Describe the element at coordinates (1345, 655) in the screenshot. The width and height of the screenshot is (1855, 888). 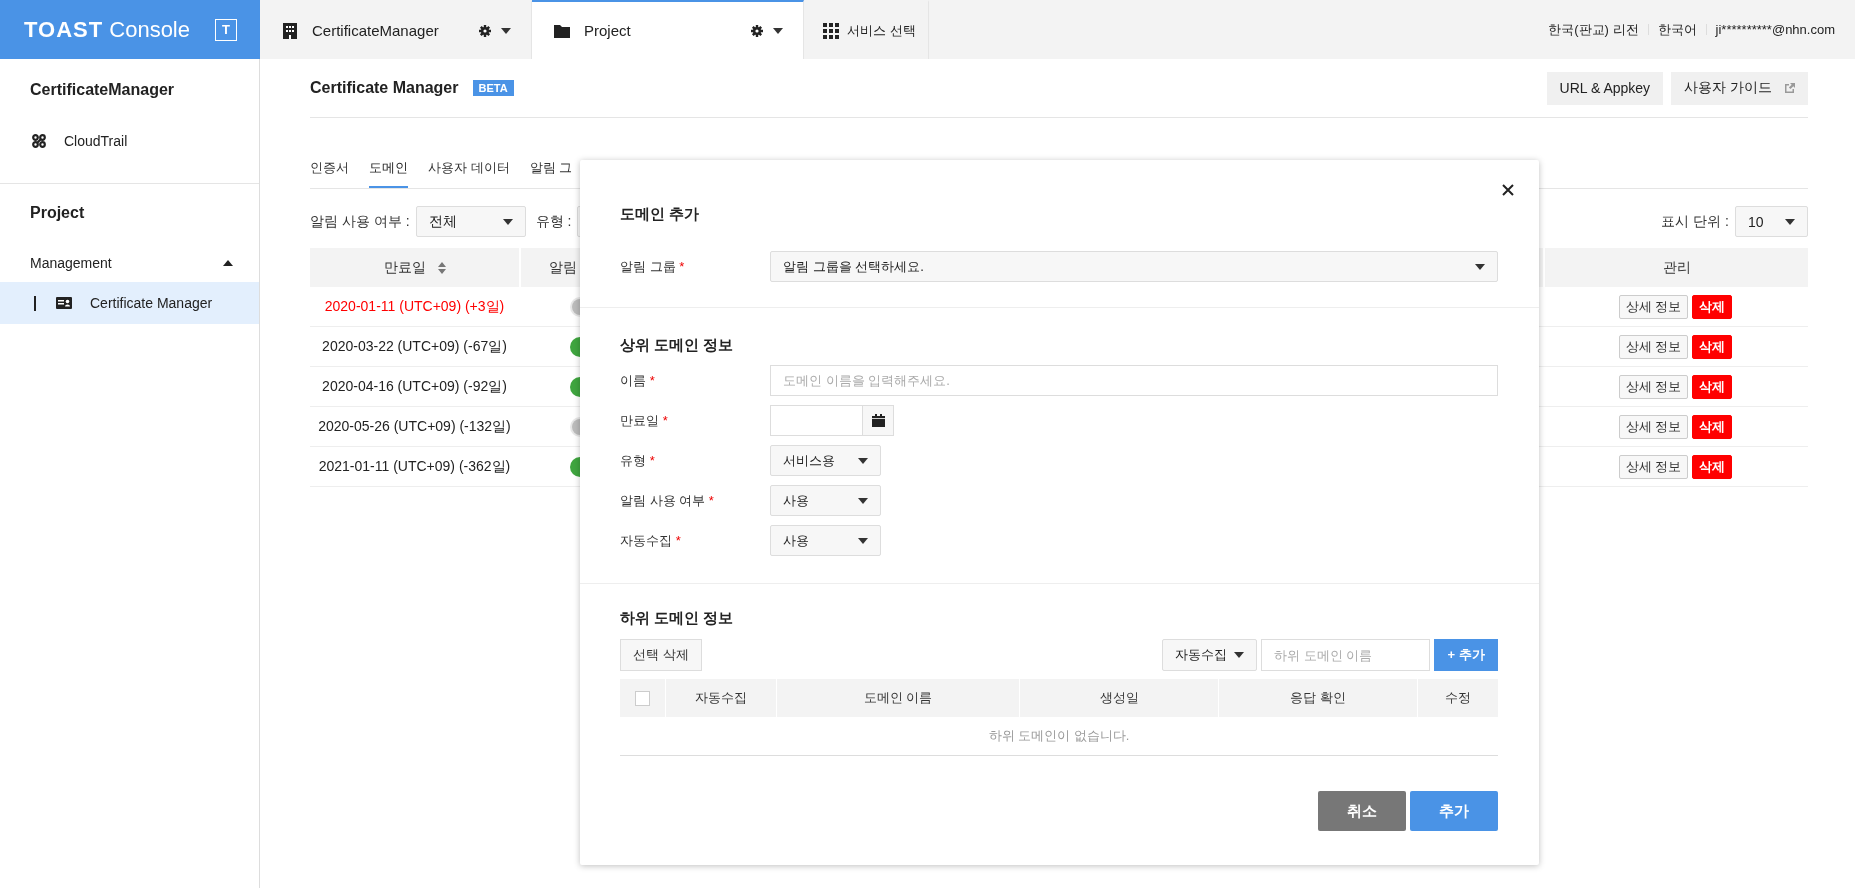
I see `subdomain-field: 하위 도메인 이름` at that location.